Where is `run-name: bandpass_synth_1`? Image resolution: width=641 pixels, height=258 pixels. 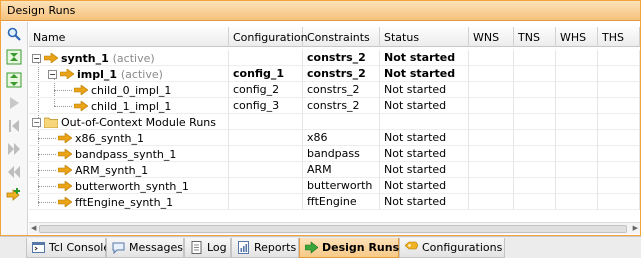 run-name: bandpass_synth_1 is located at coordinates (126, 154).